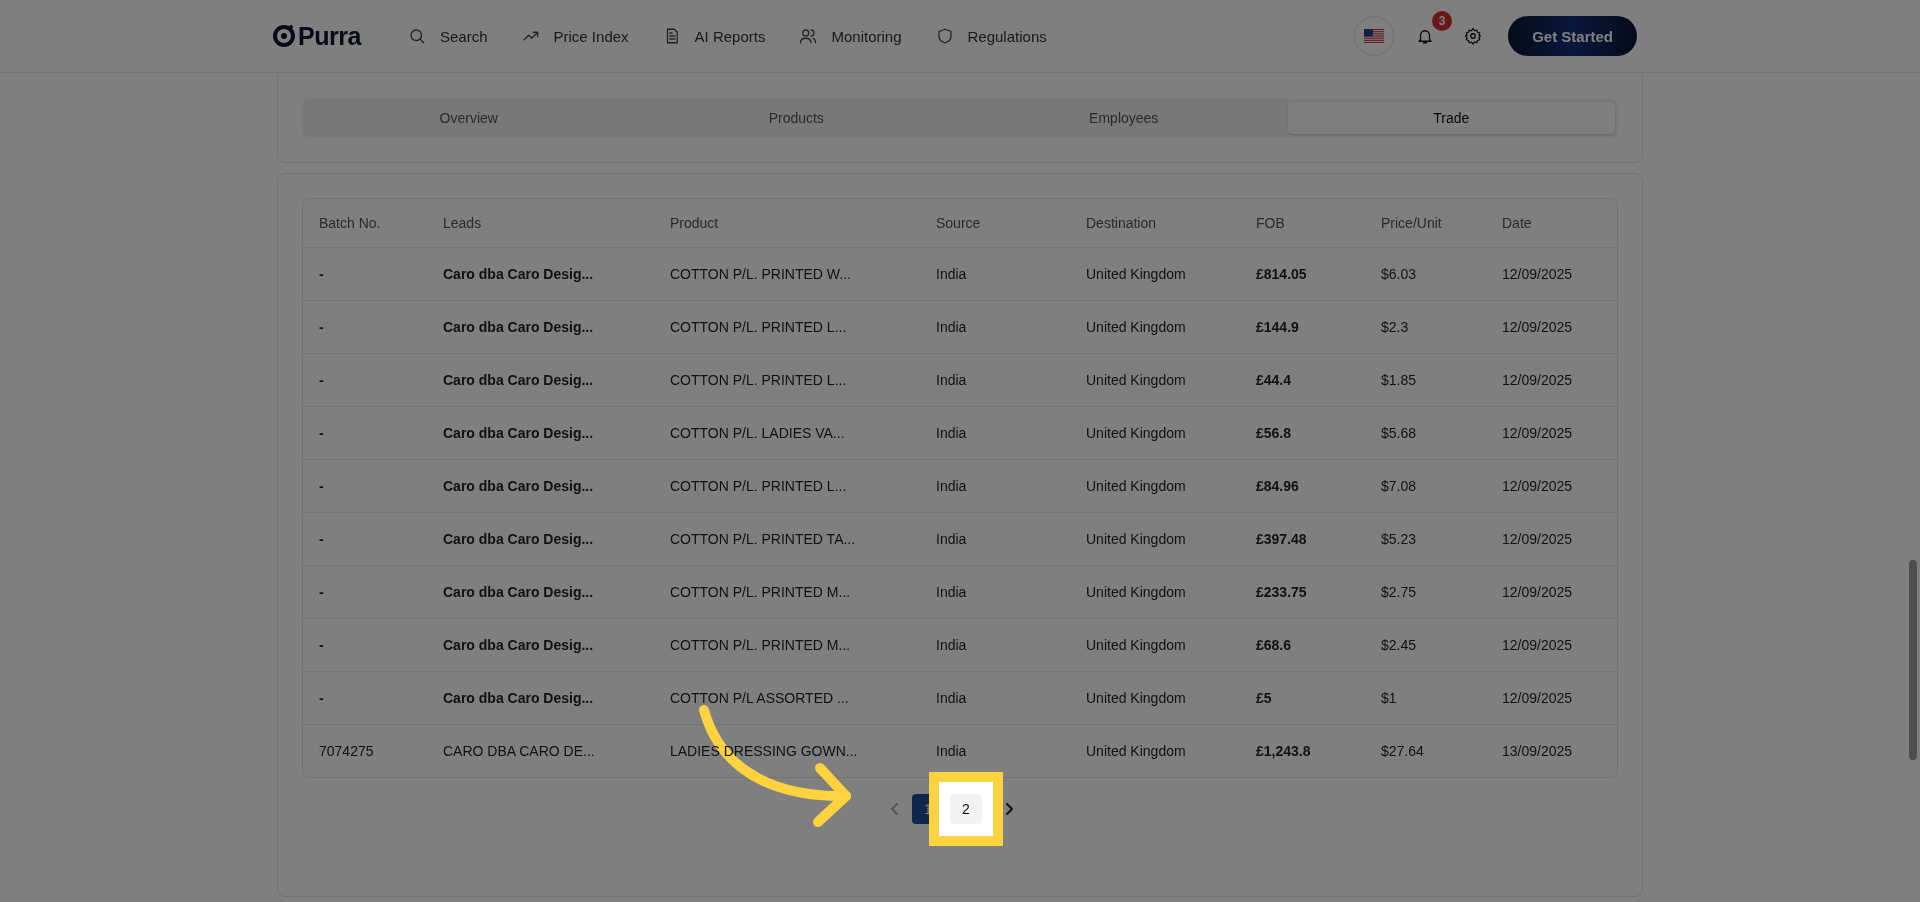 The width and height of the screenshot is (1920, 902). What do you see at coordinates (1403, 751) in the screenshot?
I see `table-cell-text: $27.64` at bounding box center [1403, 751].